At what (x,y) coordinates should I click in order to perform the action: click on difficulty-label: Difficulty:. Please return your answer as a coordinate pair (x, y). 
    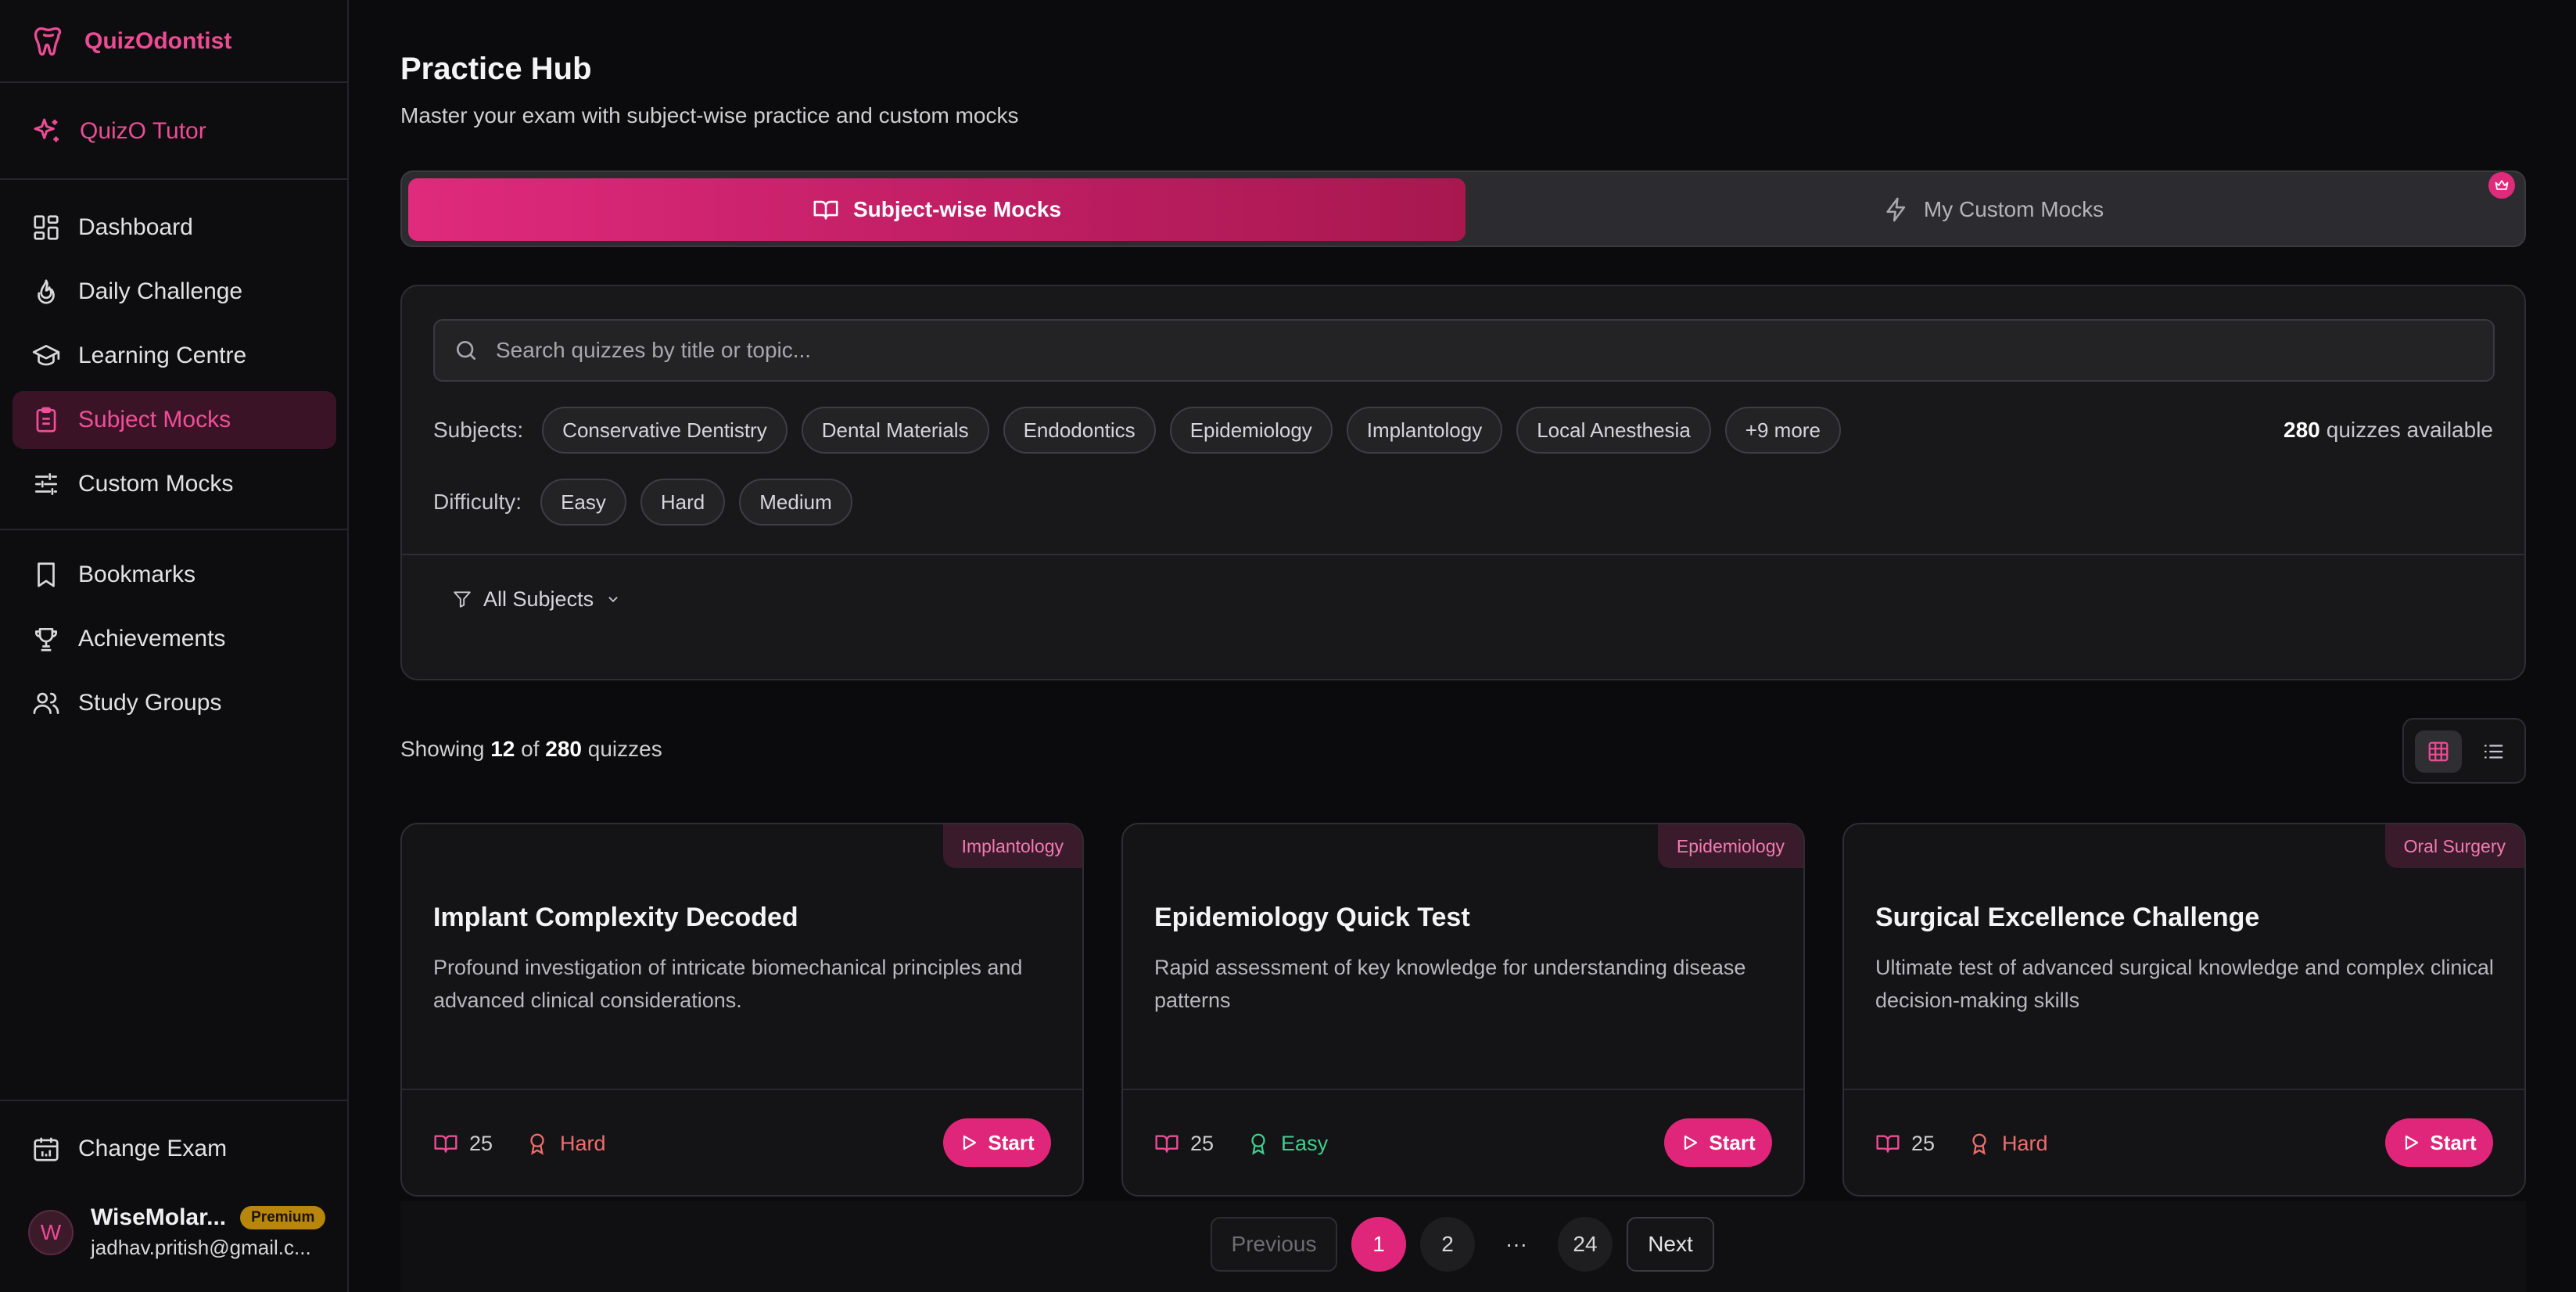
    Looking at the image, I should click on (477, 502).